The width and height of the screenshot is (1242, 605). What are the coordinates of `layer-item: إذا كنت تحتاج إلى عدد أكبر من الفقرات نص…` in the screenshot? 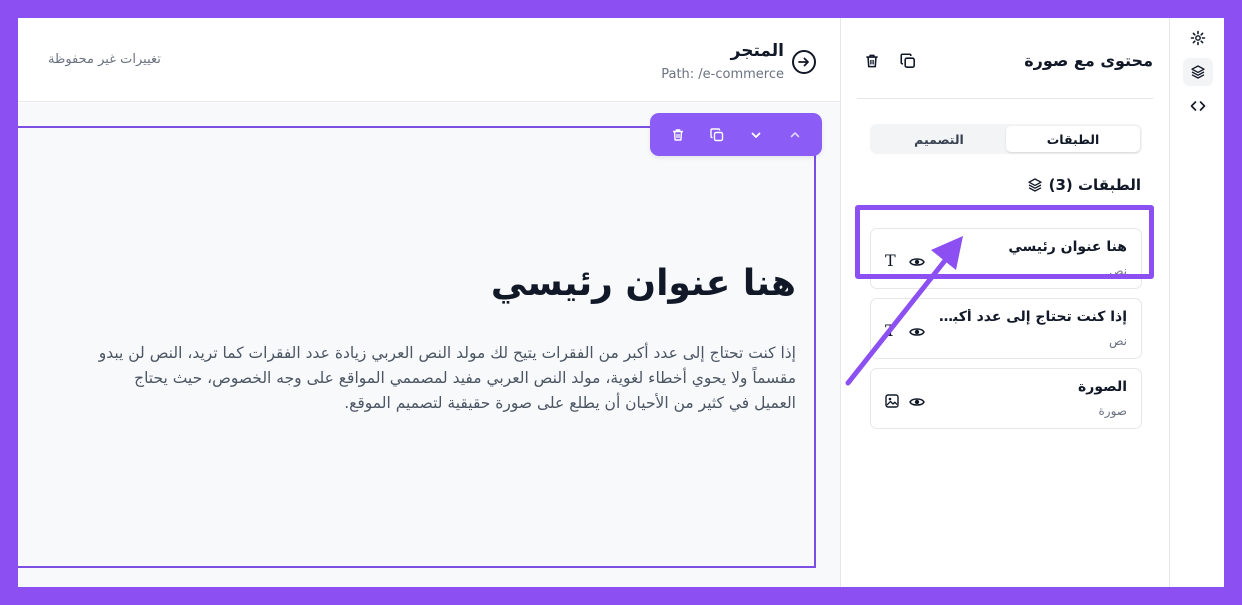 It's located at (1006, 328).